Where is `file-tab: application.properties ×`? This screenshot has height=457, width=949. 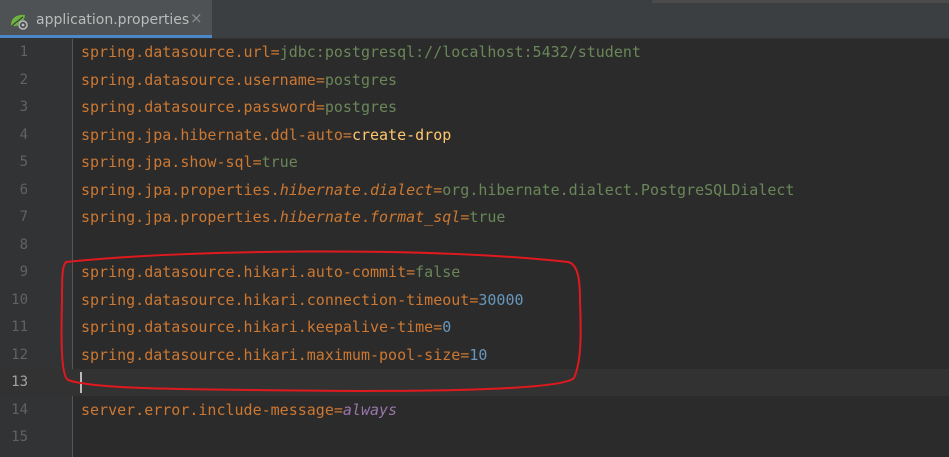 file-tab: application.properties × is located at coordinates (106, 19).